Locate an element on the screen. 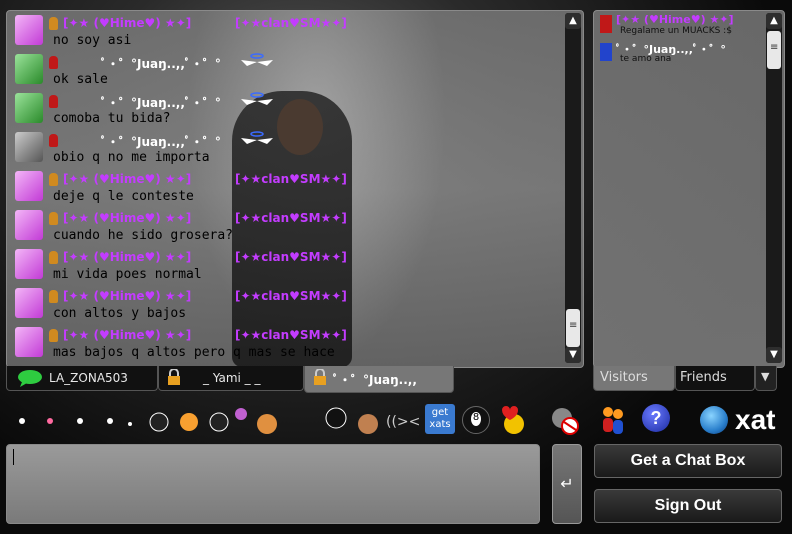 This screenshot has width=792, height=534. tab-private-yami: _ Yami _ _ is located at coordinates (231, 378).